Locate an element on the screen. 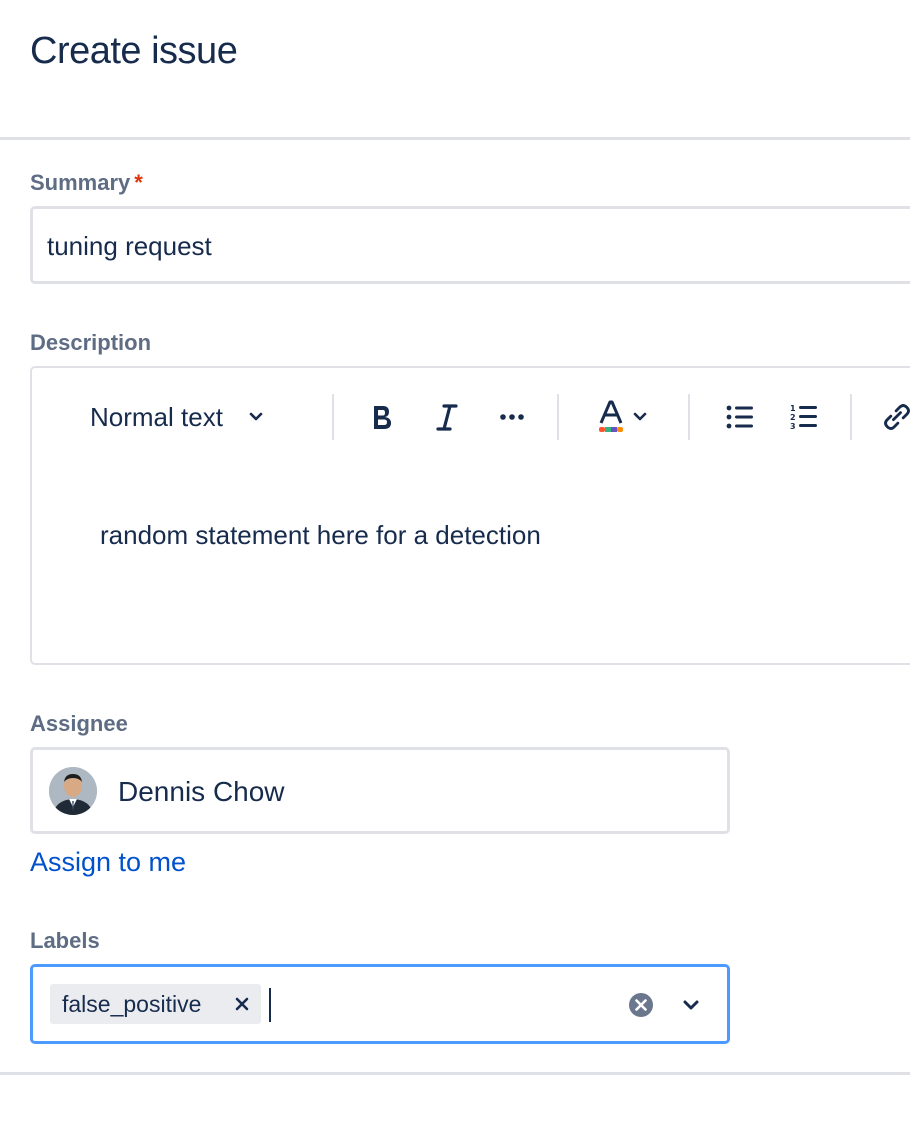 The height and width of the screenshot is (1138, 910). summary-value: tuning request is located at coordinates (129, 246).